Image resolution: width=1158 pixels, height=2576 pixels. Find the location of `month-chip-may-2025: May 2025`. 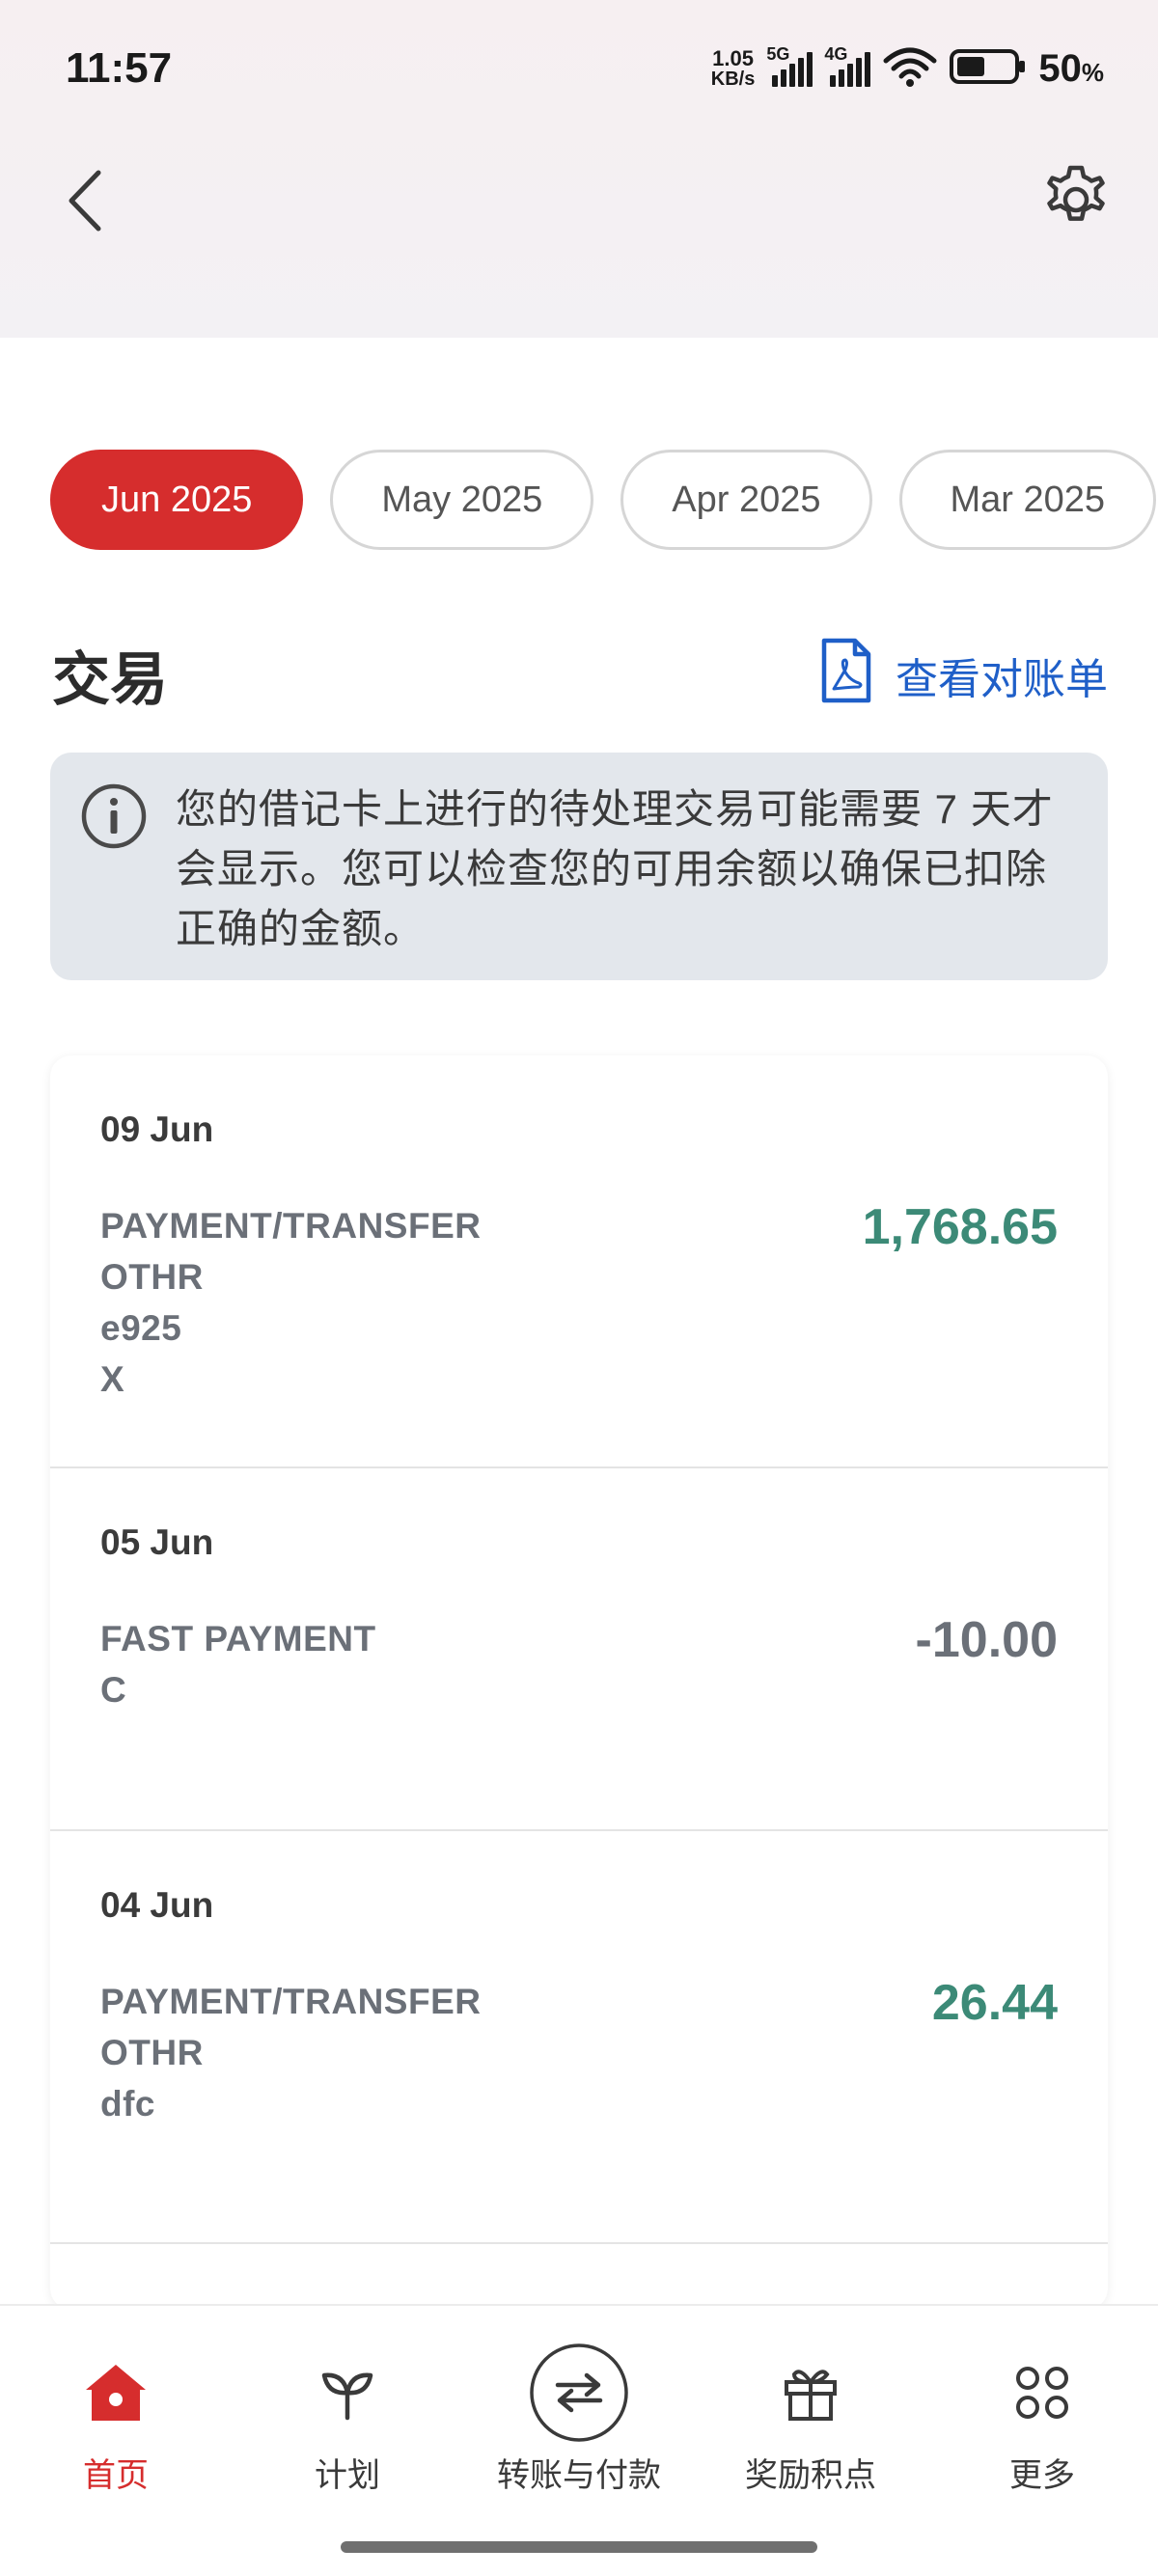

month-chip-may-2025: May 2025 is located at coordinates (462, 500).